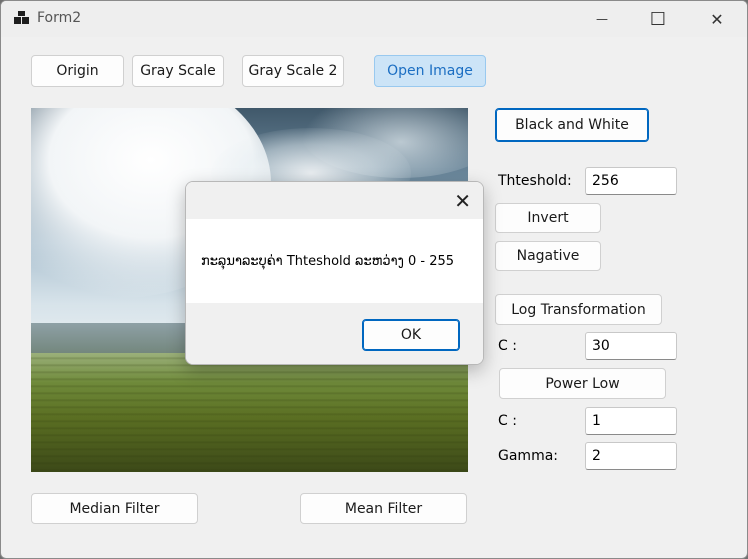 The image size is (748, 559). I want to click on minimize-button: —, so click(602, 19).